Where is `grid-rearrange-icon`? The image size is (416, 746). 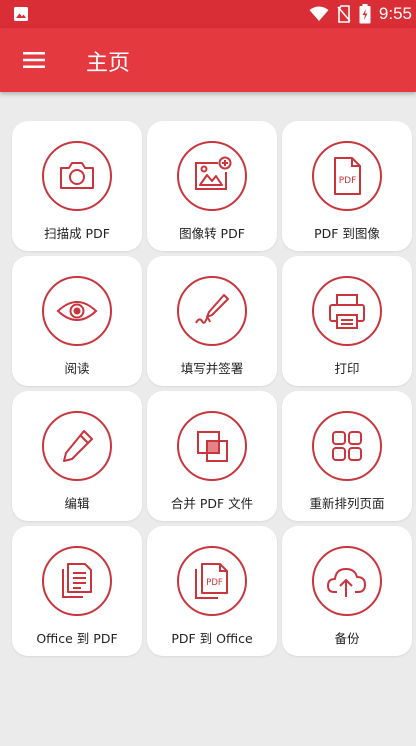 grid-rearrange-icon is located at coordinates (347, 446).